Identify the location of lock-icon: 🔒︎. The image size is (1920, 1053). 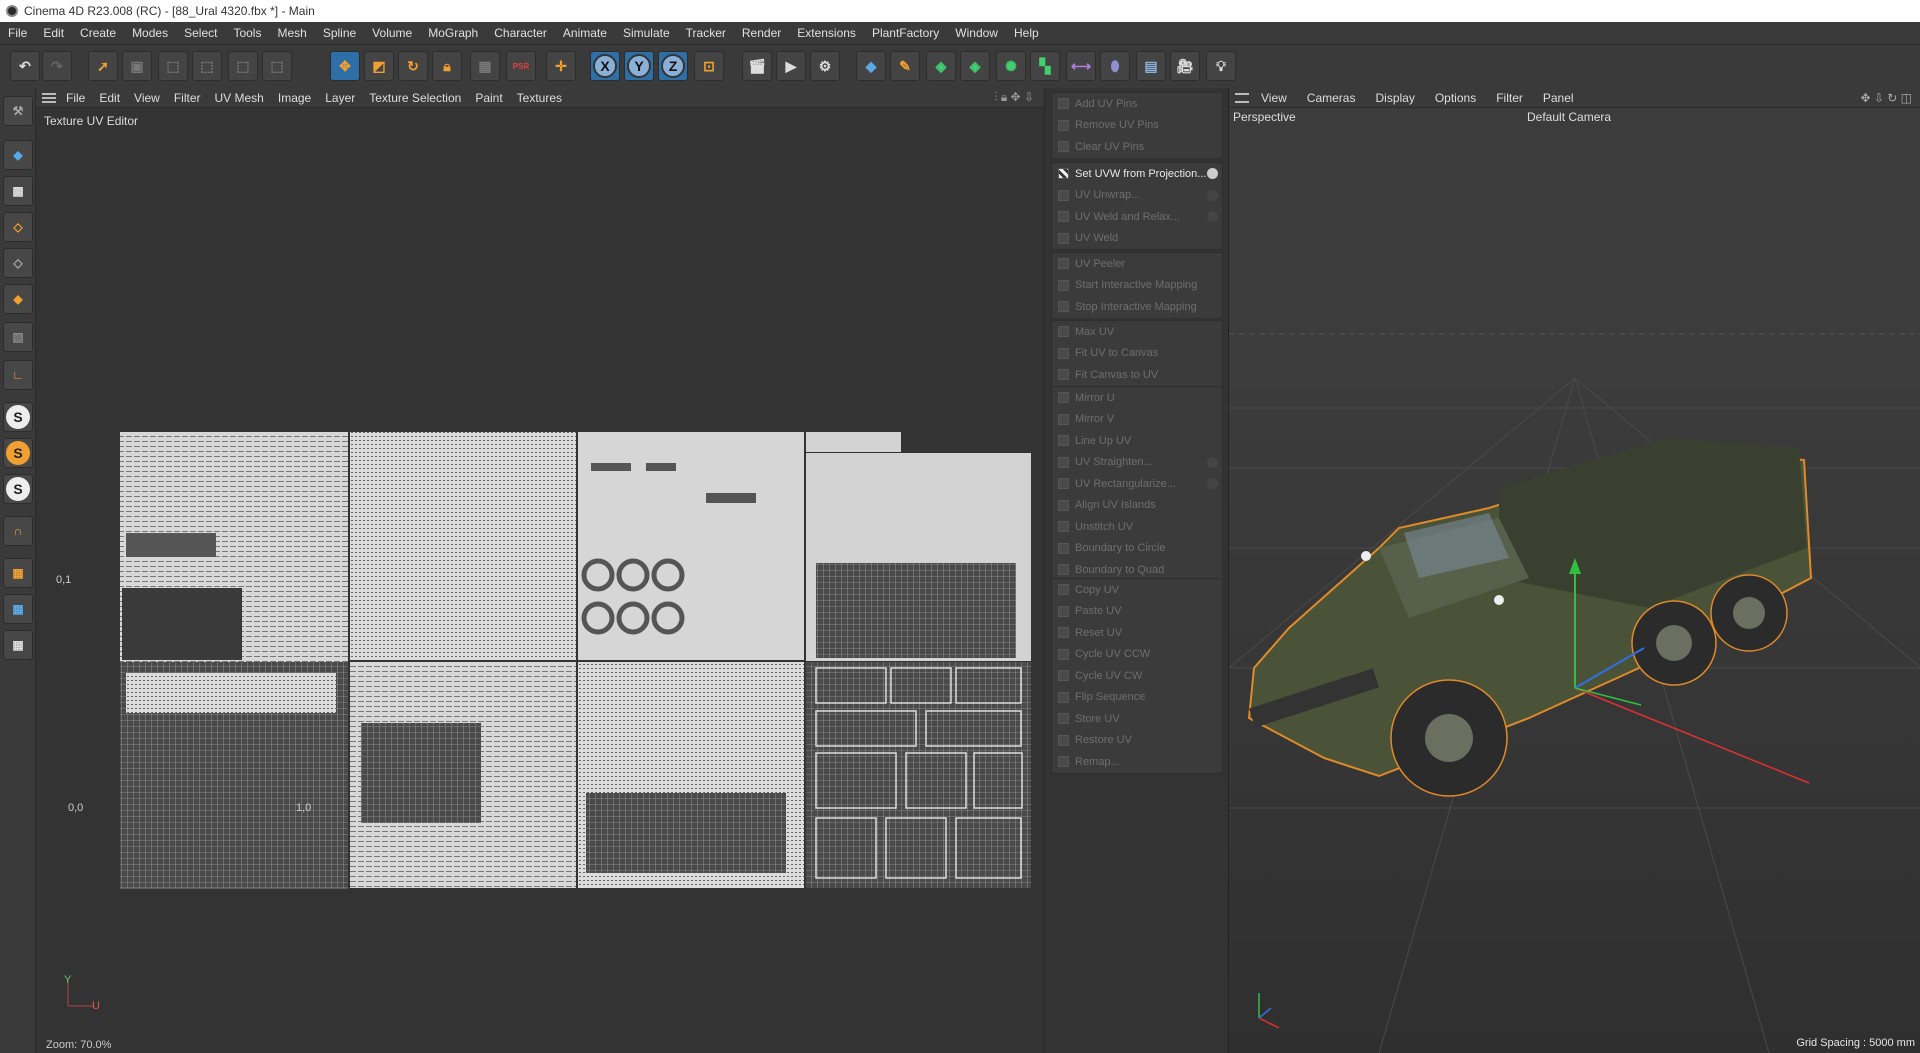
(447, 66).